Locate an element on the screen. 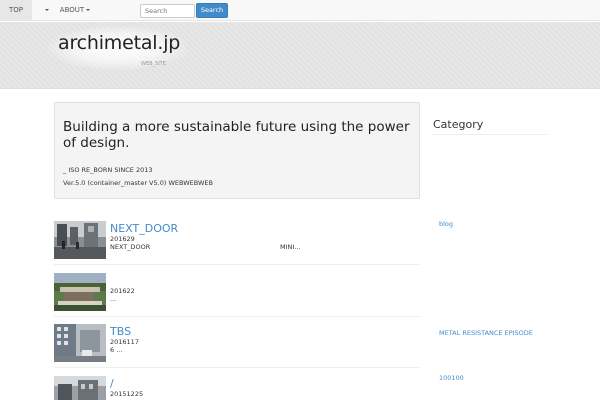 This screenshot has width=600, height=400. sidebar-link-metal-resistance: METAL RESISTANCE EPISODE is located at coordinates (486, 333).